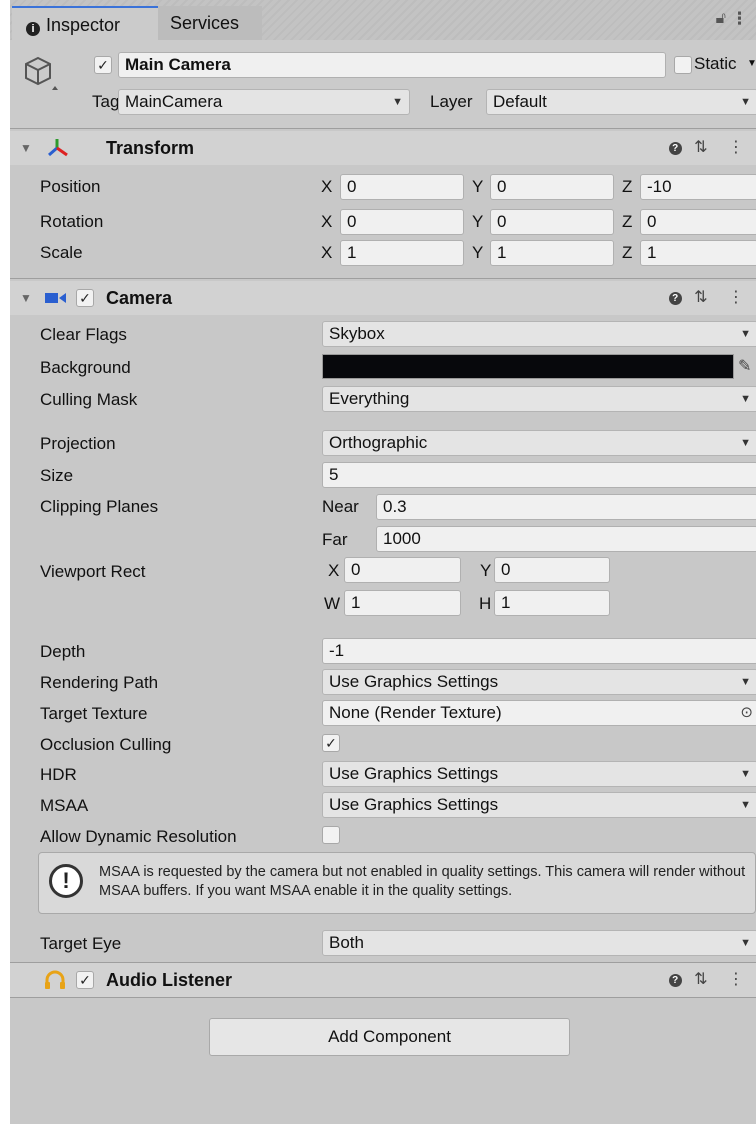  I want to click on depth-label: Depth, so click(63, 651).